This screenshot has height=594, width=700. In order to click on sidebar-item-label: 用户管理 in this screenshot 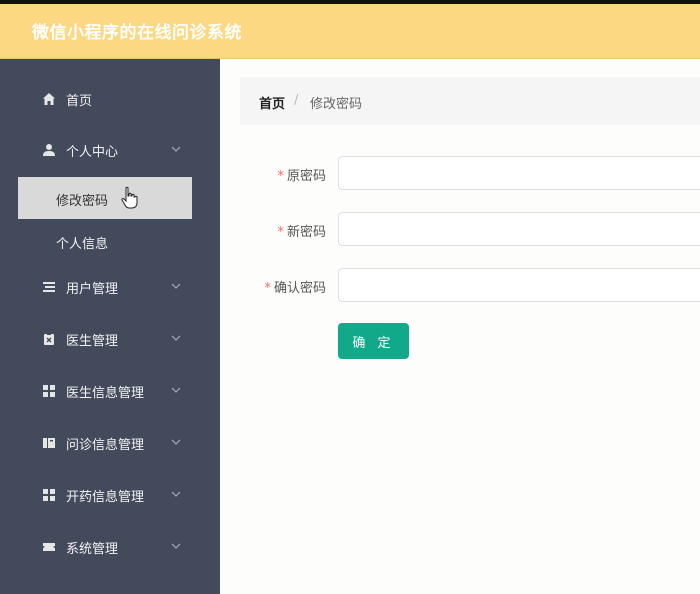, I will do `click(92, 289)`.